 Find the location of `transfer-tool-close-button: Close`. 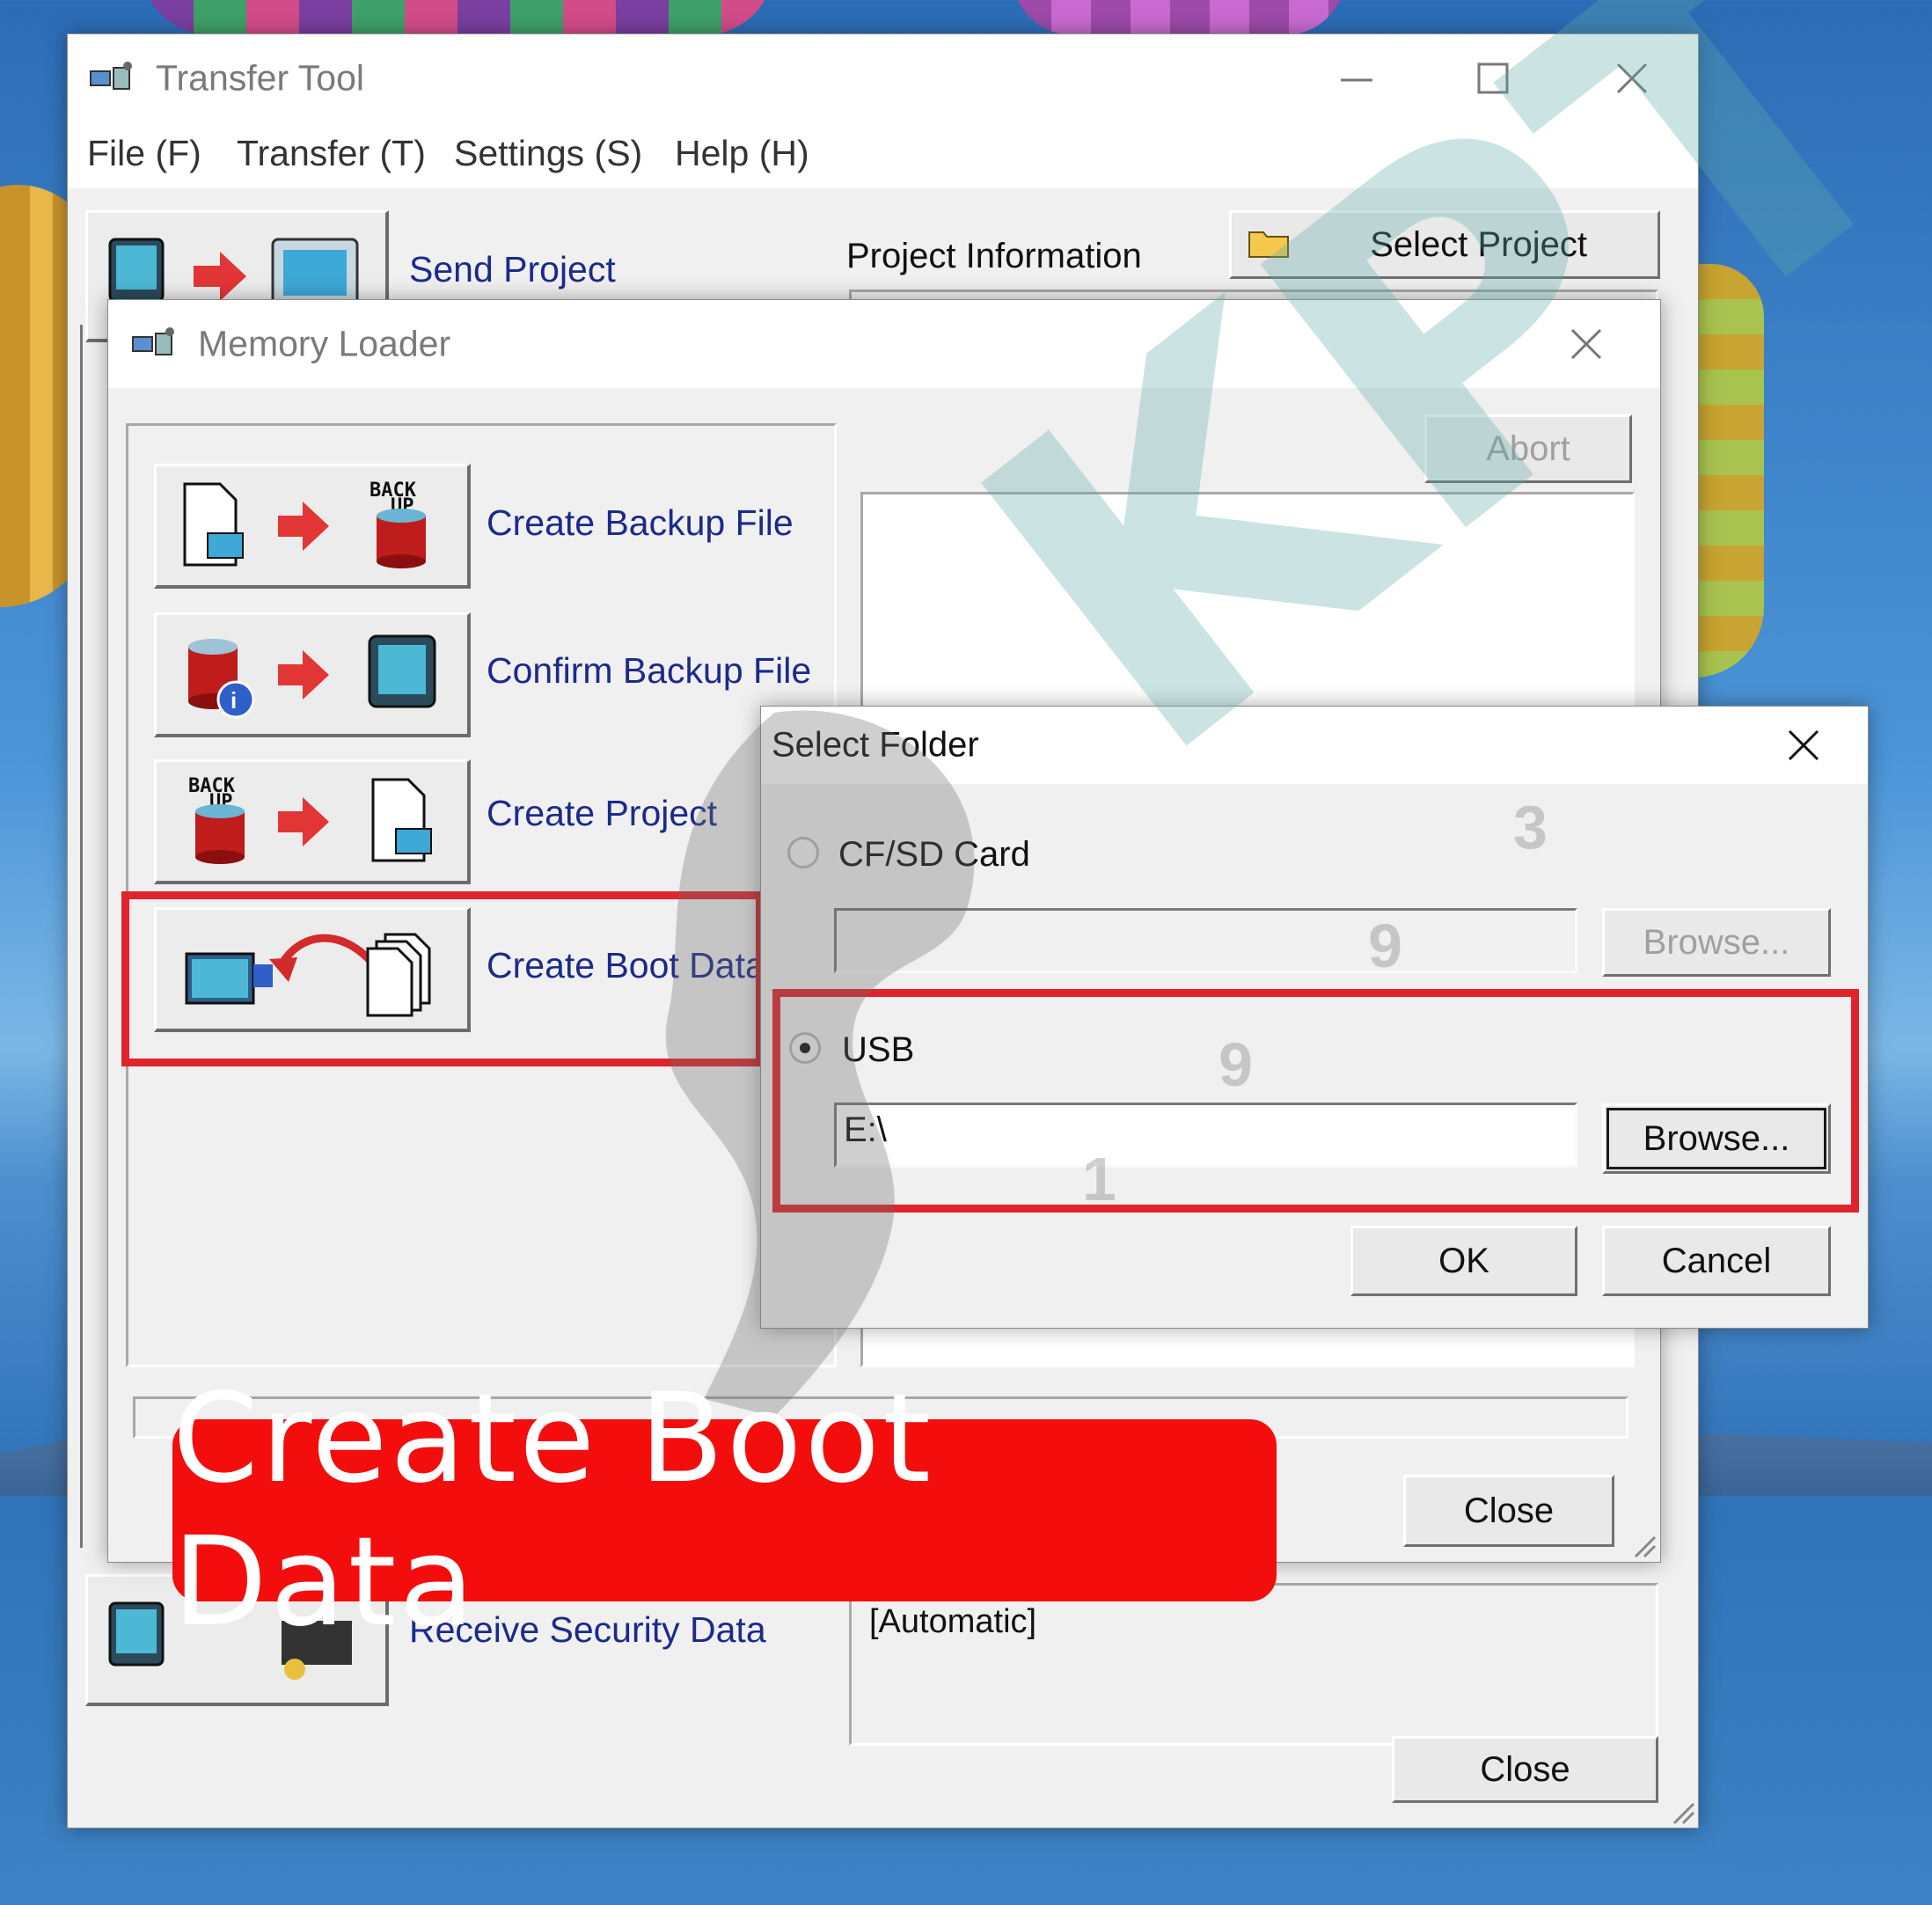

transfer-tool-close-button: Close is located at coordinates (1525, 1770).